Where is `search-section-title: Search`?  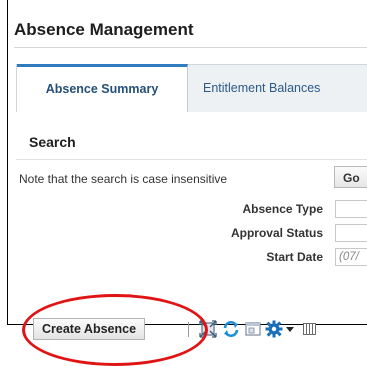
search-section-title: Search is located at coordinates (52, 142).